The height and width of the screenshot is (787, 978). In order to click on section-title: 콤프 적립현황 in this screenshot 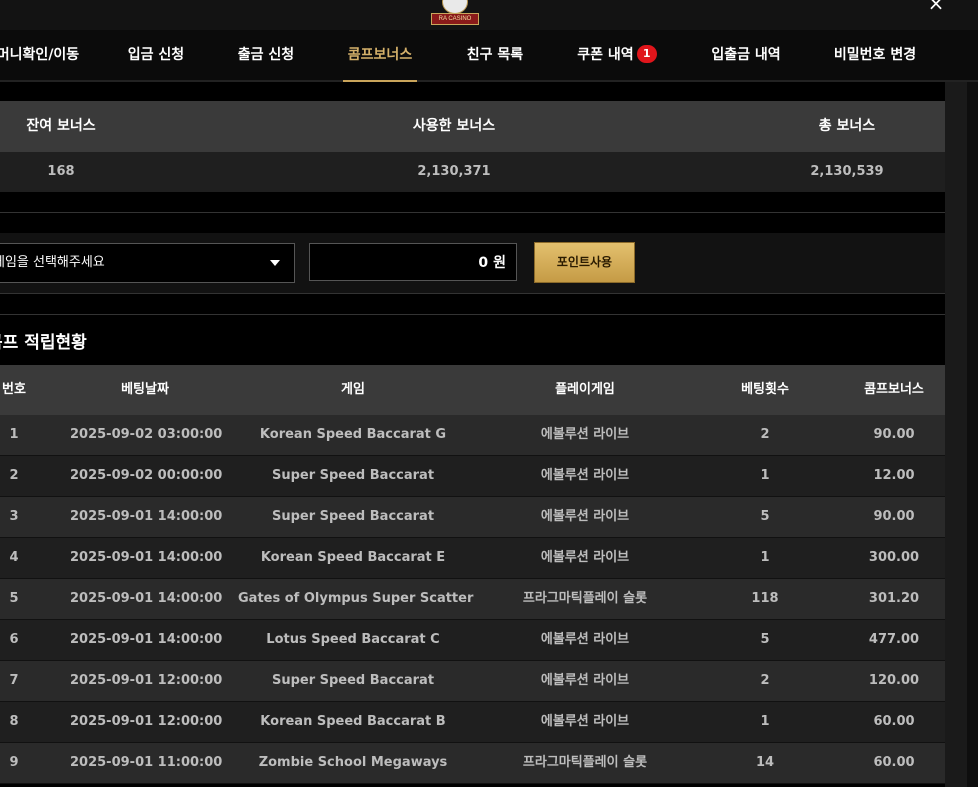, I will do `click(43, 343)`.